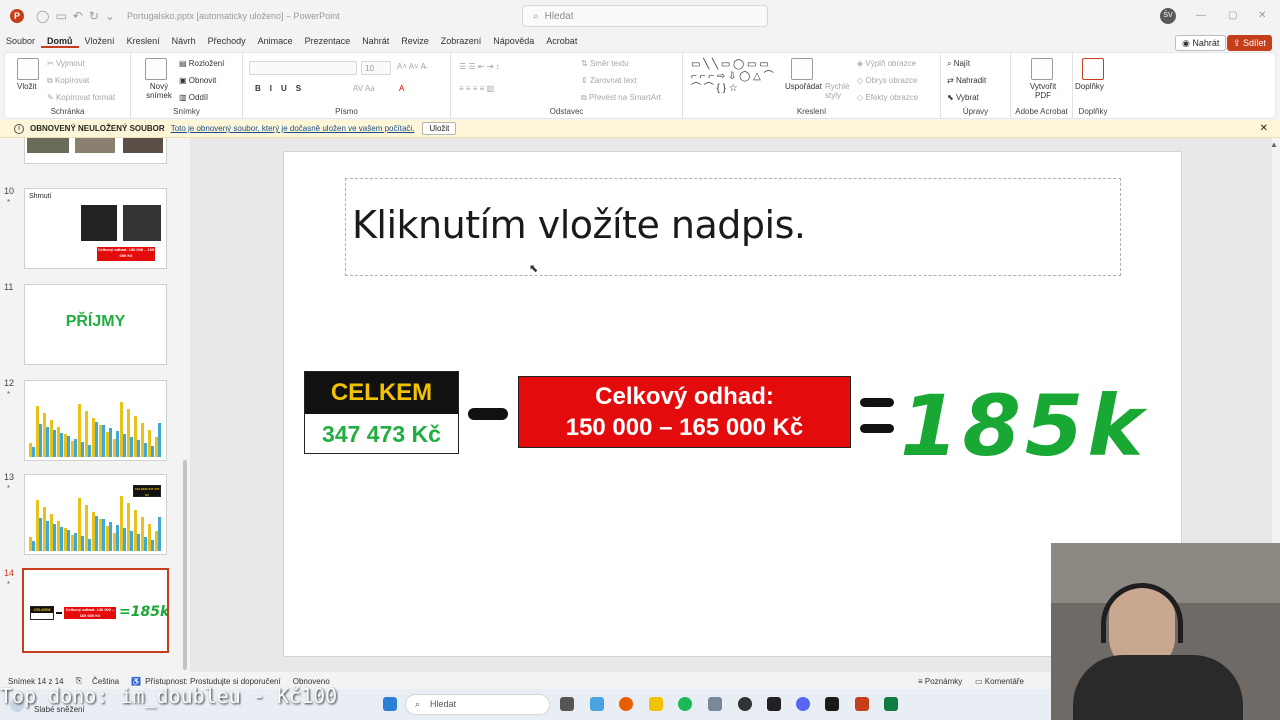 The image size is (1280, 720). Describe the element at coordinates (42, 16) in the screenshot. I see `autosave-icon: ◯` at that location.